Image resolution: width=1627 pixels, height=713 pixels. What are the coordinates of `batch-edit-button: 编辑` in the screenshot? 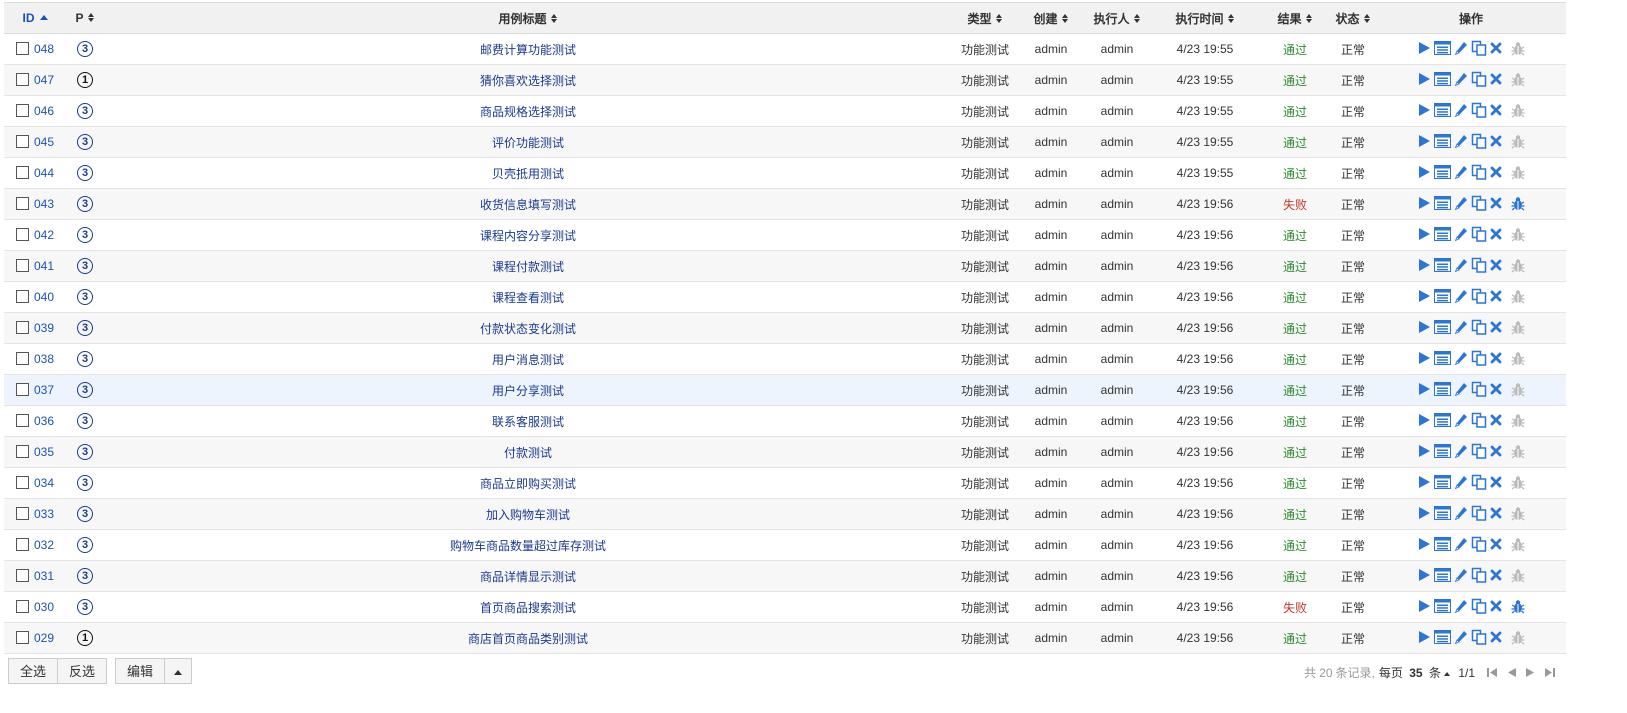 It's located at (140, 671).